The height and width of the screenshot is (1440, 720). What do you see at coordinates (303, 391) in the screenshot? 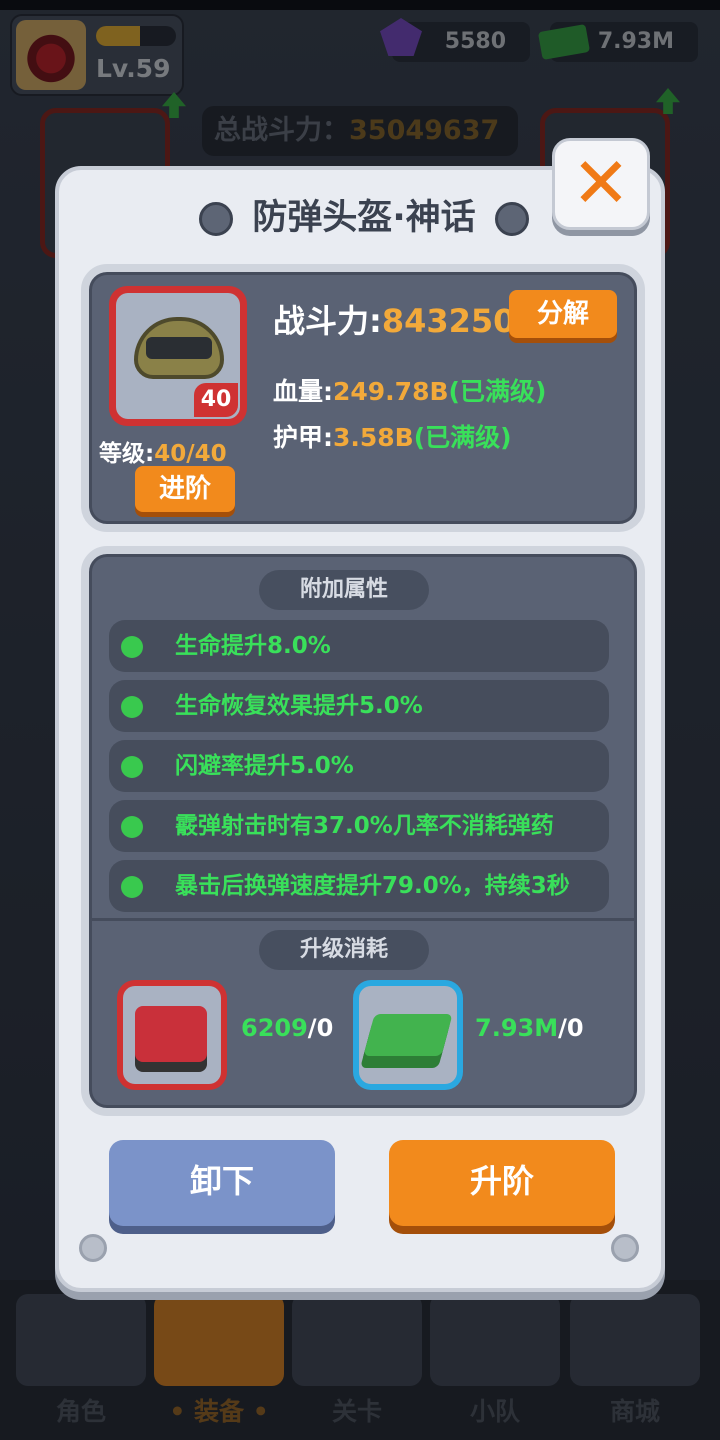
I see `stat-hp-label: 血量:` at bounding box center [303, 391].